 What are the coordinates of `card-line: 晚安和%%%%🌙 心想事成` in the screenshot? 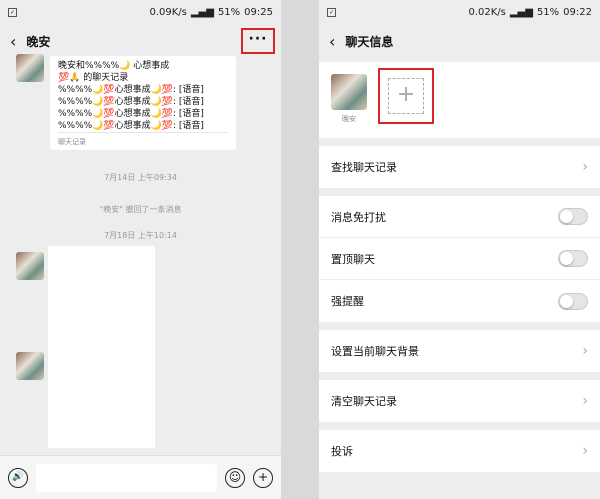 It's located at (114, 66).